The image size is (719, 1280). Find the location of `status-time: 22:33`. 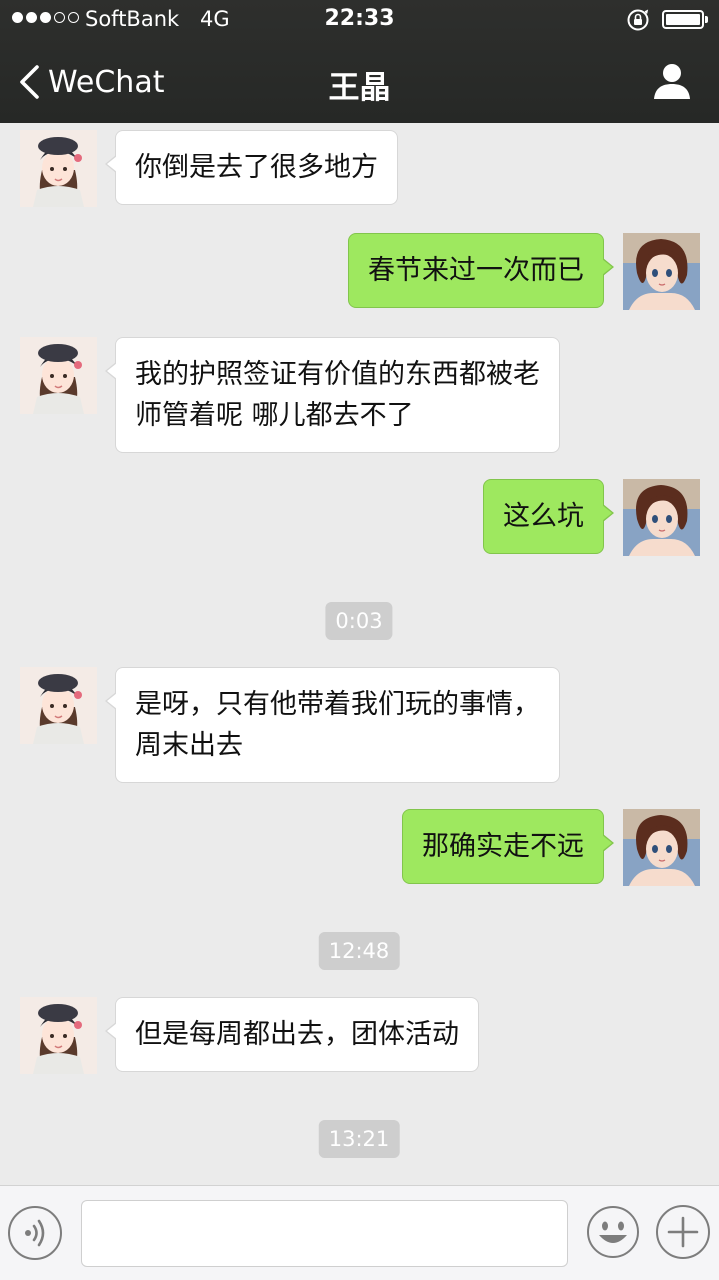

status-time: 22:33 is located at coordinates (359, 18).